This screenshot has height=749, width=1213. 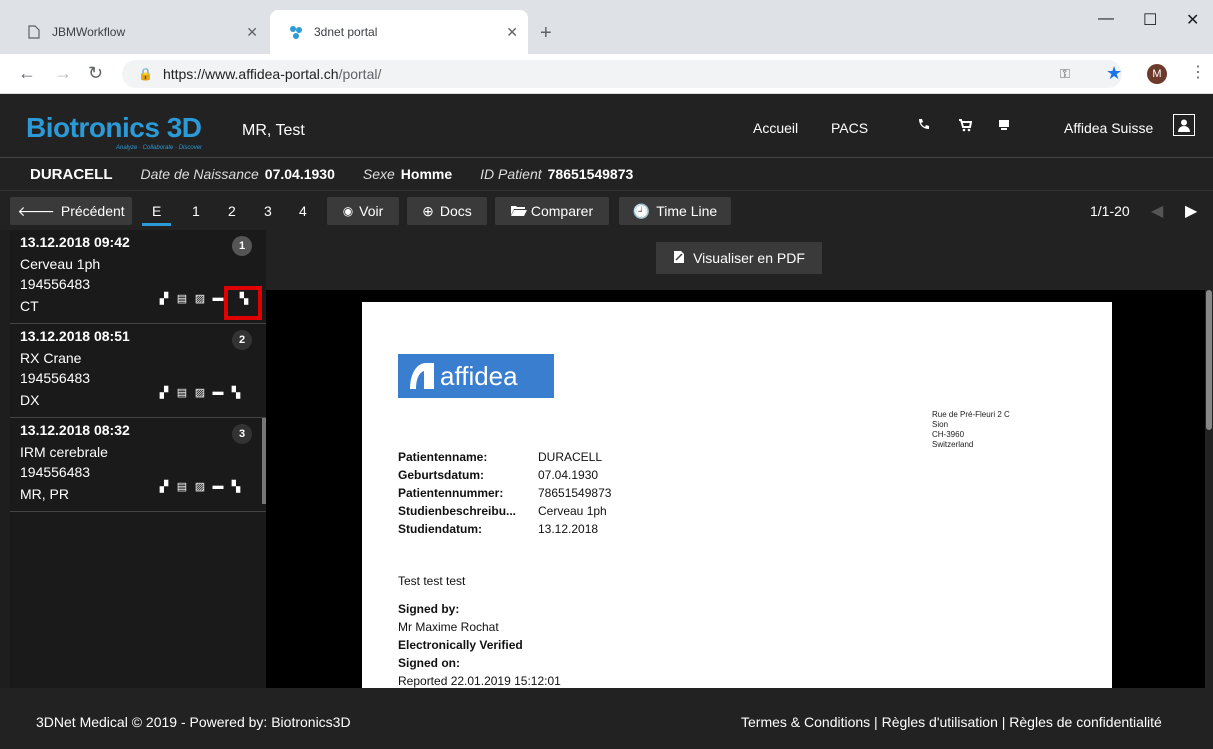 What do you see at coordinates (570, 457) in the screenshot?
I see `info-value: DURACELL` at bounding box center [570, 457].